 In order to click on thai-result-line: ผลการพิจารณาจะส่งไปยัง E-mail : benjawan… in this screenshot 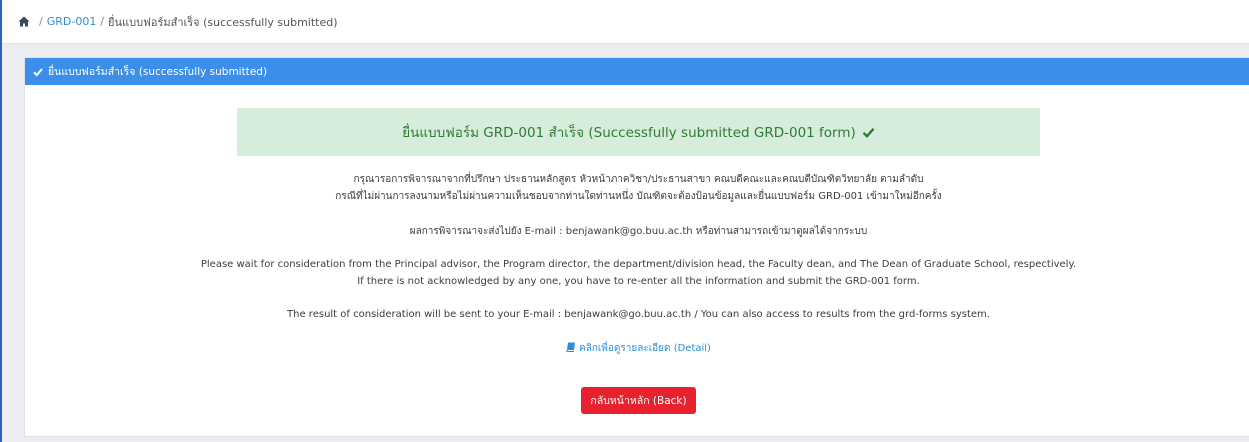, I will do `click(638, 231)`.